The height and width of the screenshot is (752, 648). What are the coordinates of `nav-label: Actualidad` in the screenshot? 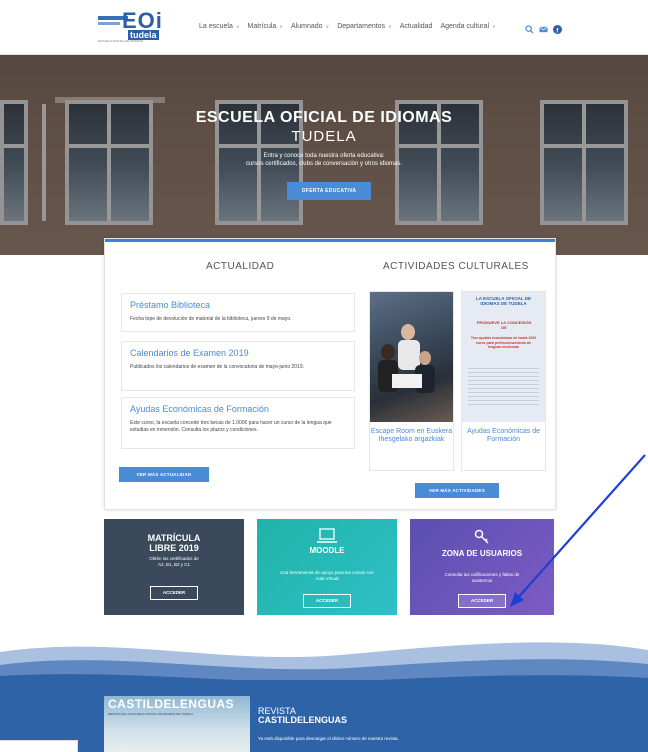 It's located at (416, 26).